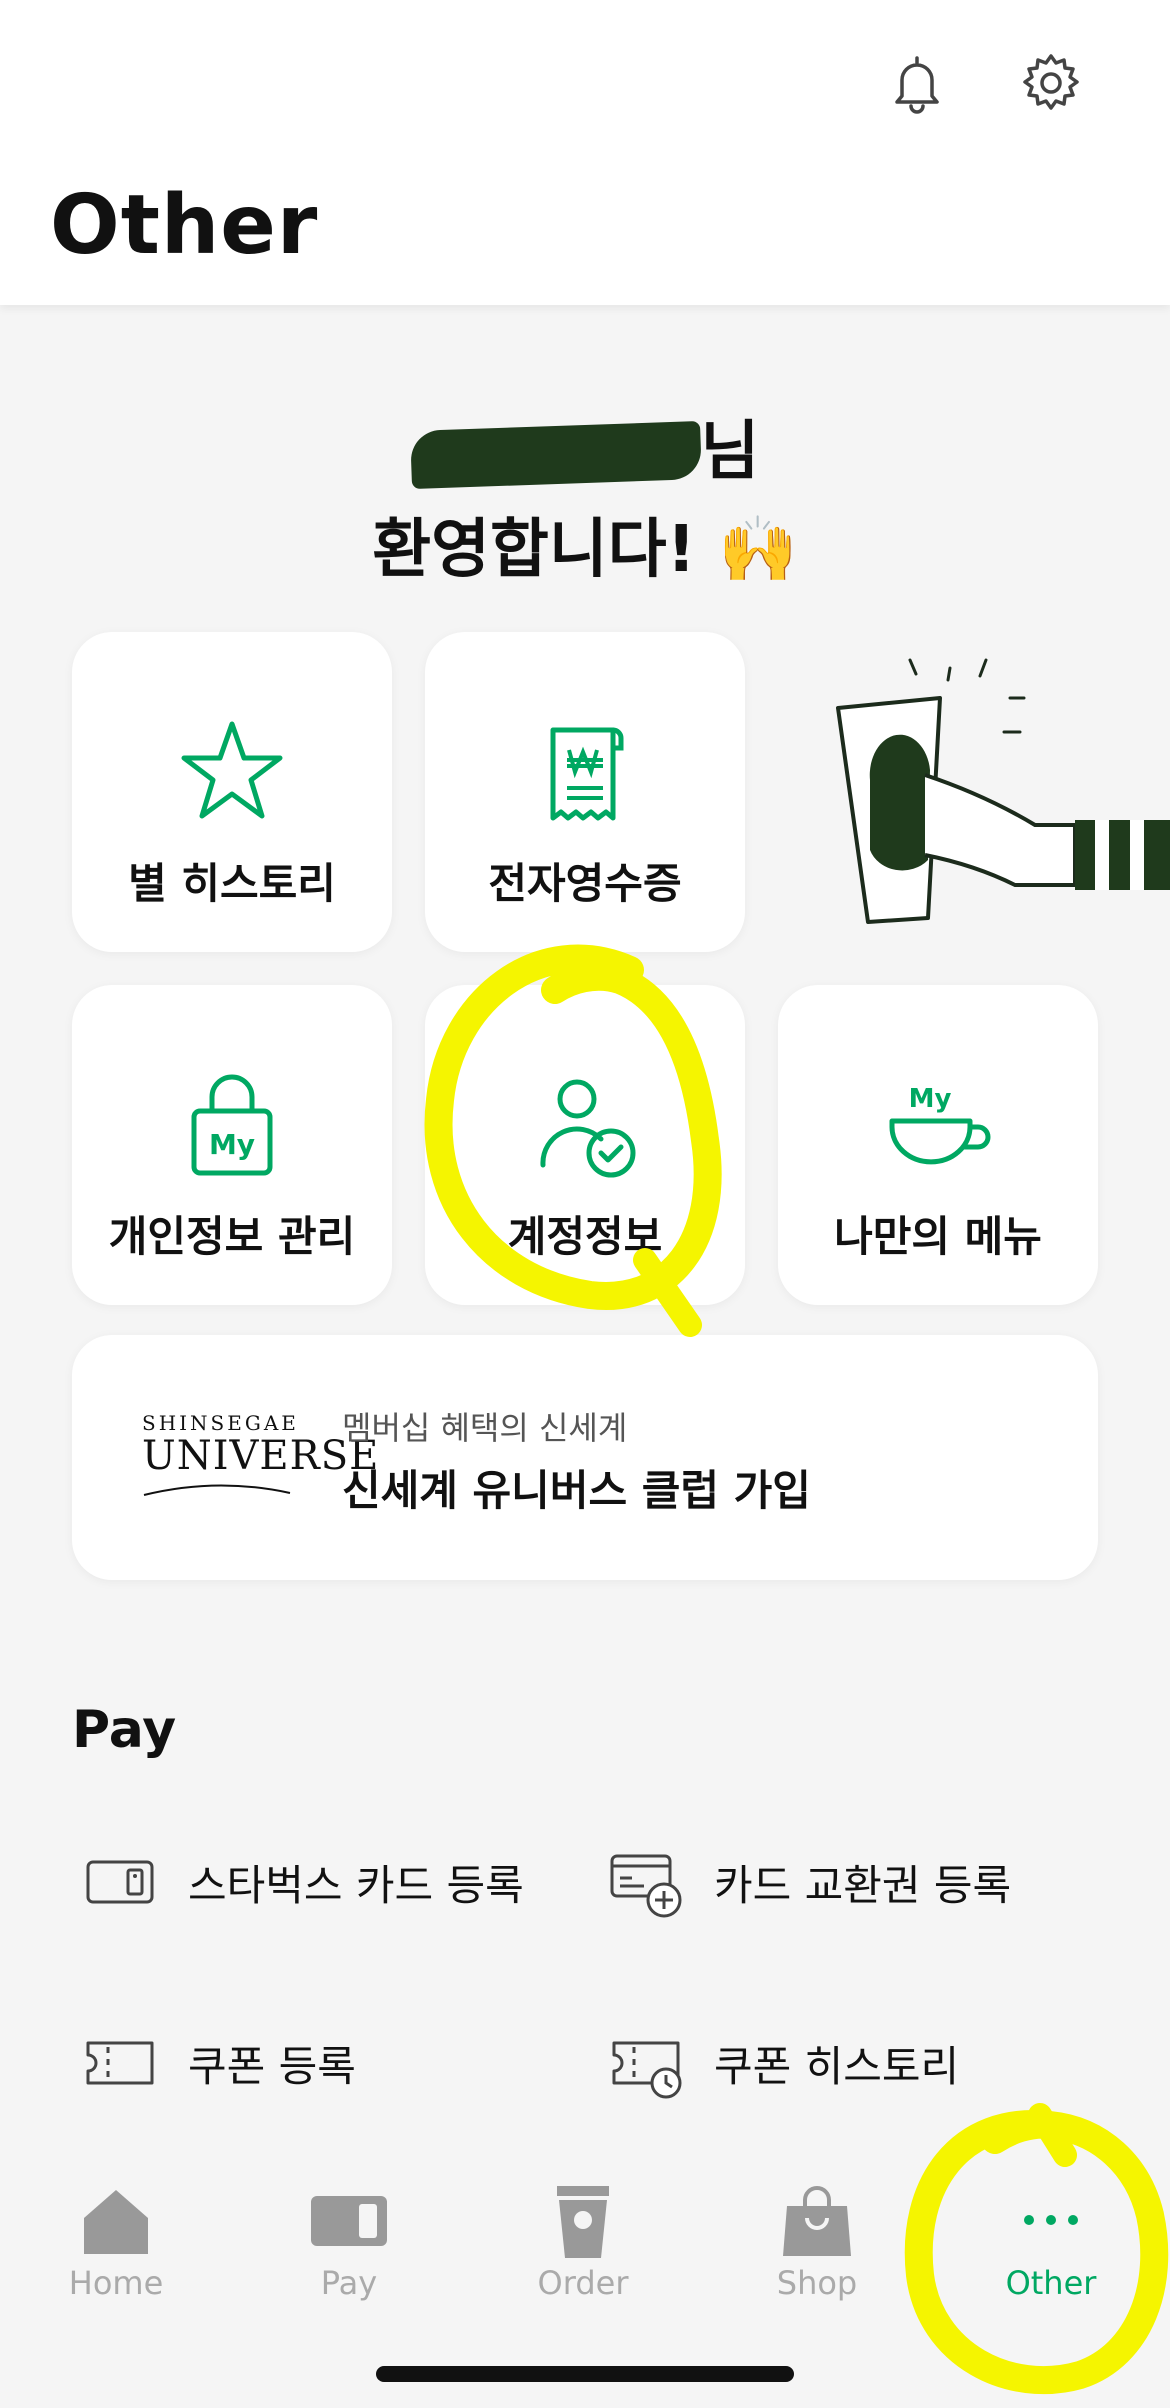  Describe the element at coordinates (184, 225) in the screenshot. I see `page-title: Other` at that location.